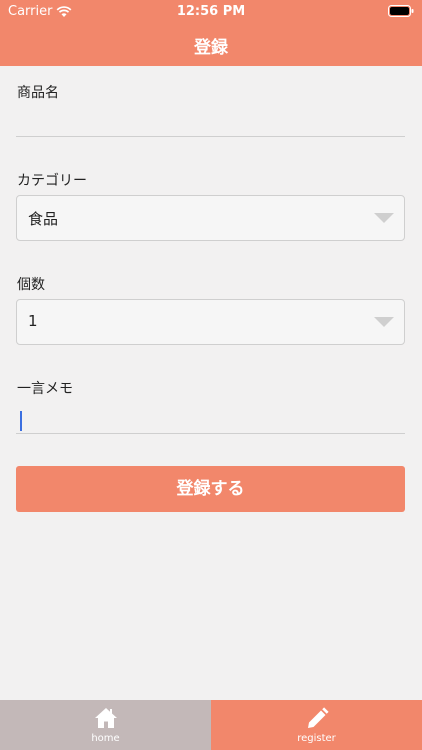  Describe the element at coordinates (318, 717) in the screenshot. I see `pencil-icon` at that location.